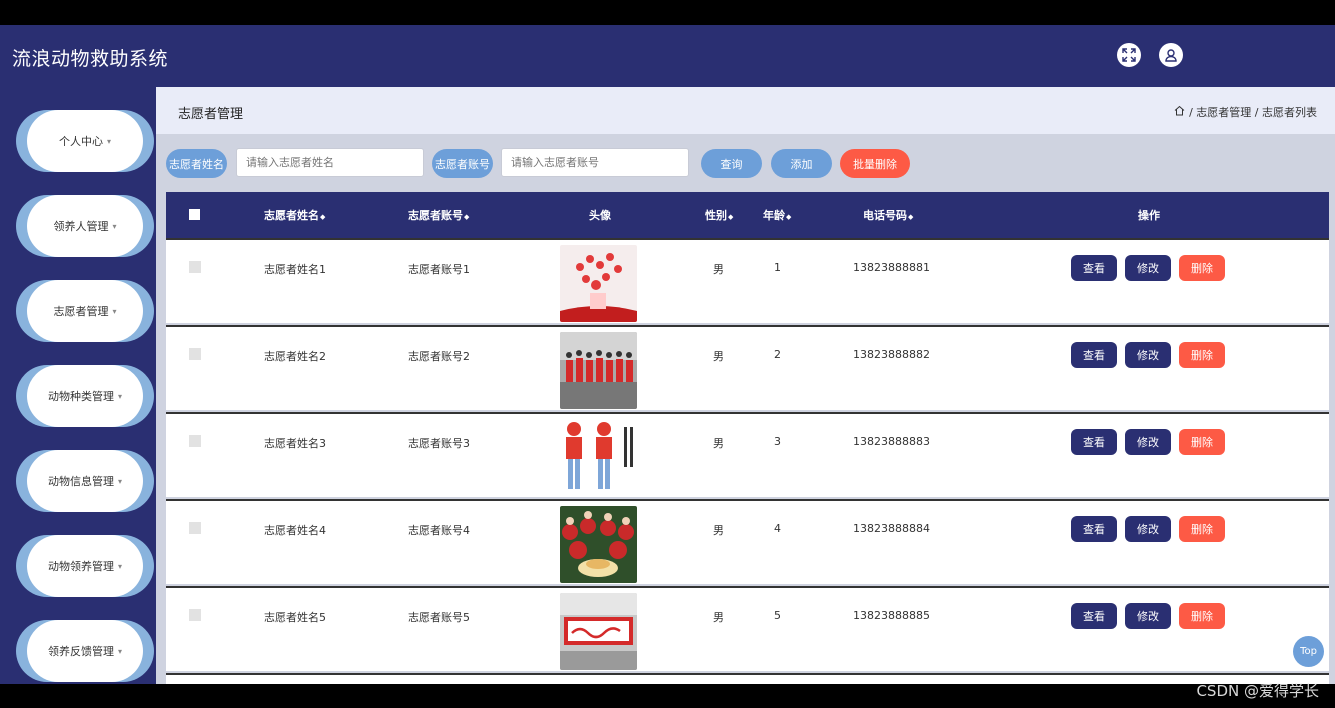 The image size is (1335, 708). I want to click on breadcrumb-path: / 志愿者管理 / 志愿者列表, so click(1253, 112).